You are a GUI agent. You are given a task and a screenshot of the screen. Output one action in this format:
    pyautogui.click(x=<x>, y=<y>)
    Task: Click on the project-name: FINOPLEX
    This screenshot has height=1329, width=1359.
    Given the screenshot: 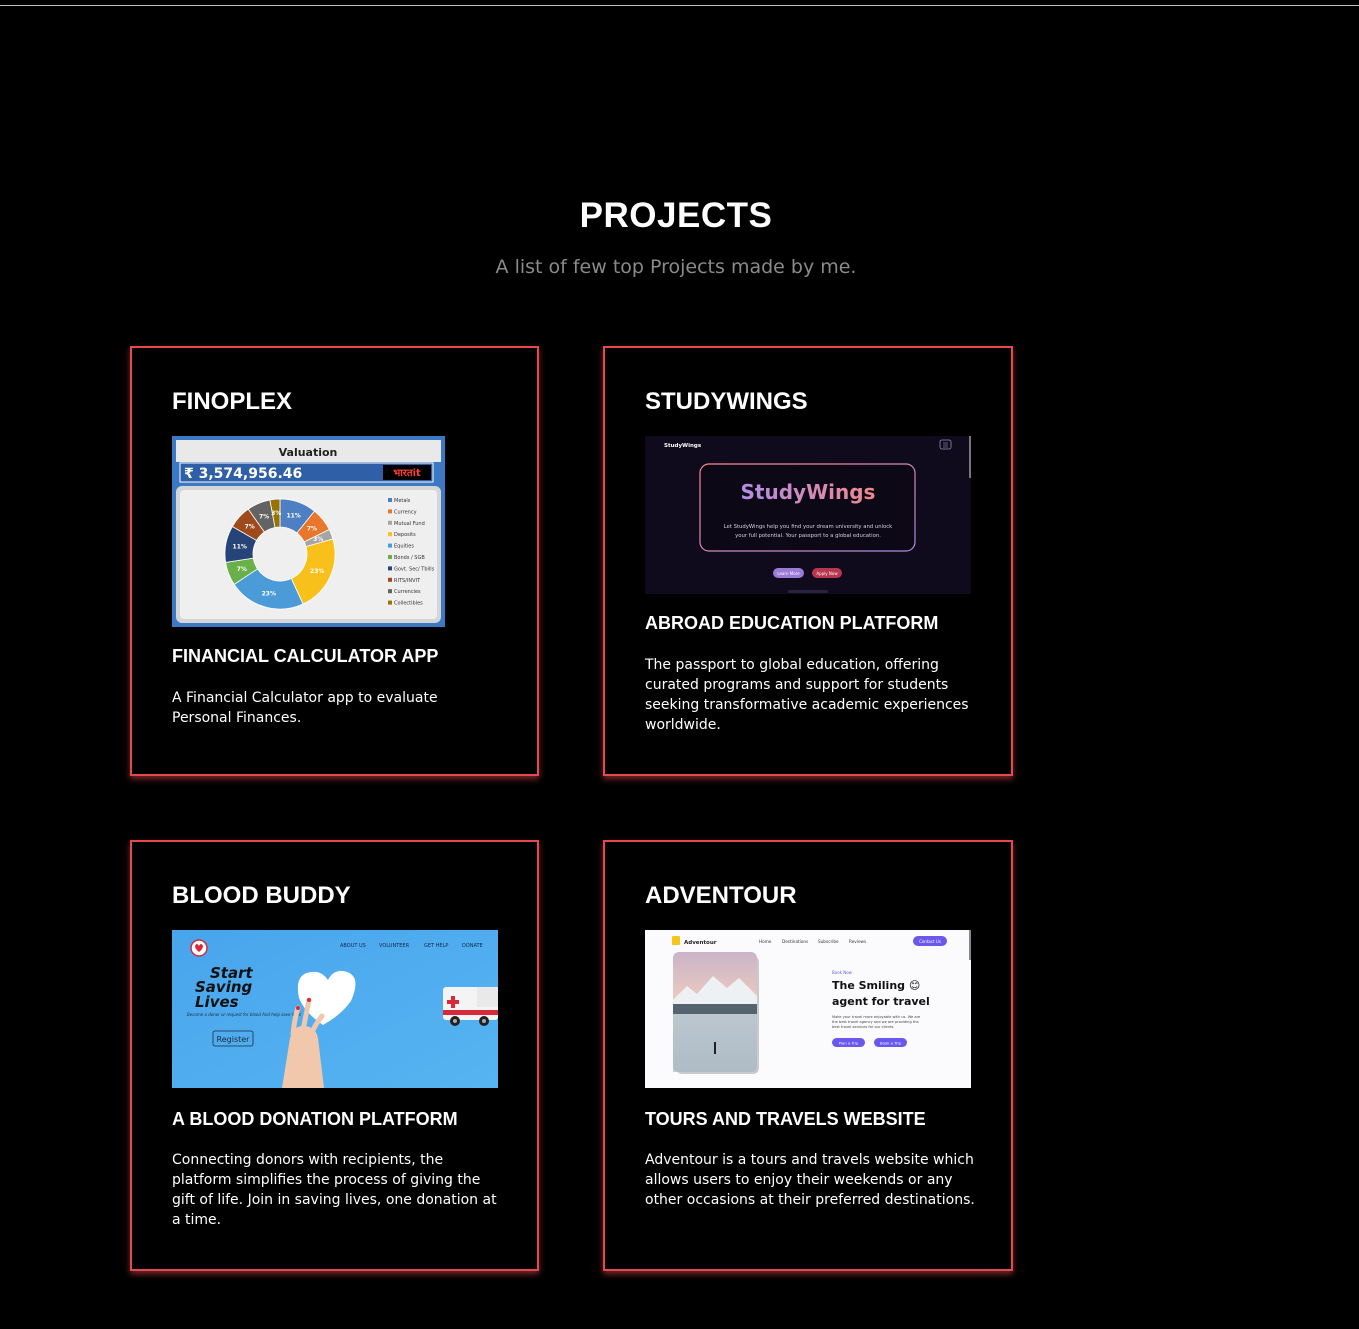 What is the action you would take?
    pyautogui.click(x=232, y=401)
    